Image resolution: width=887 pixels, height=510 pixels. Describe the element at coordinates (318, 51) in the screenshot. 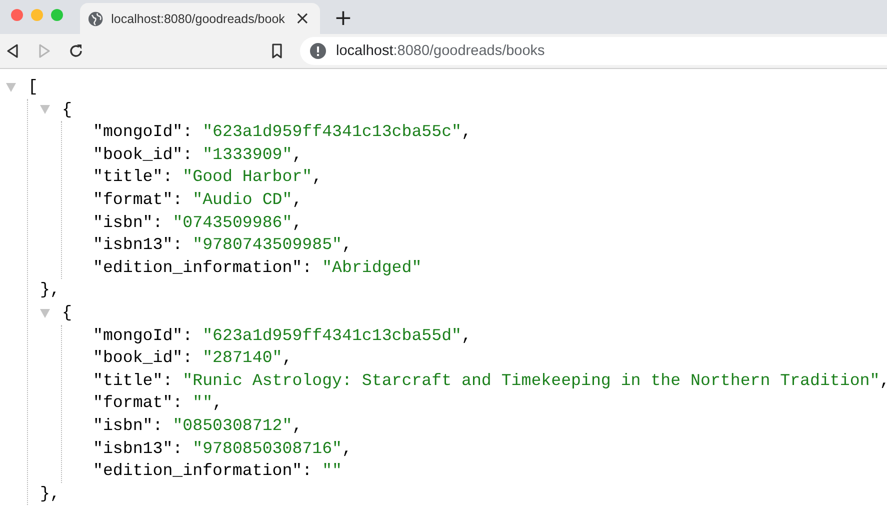

I see `warning-icon` at that location.